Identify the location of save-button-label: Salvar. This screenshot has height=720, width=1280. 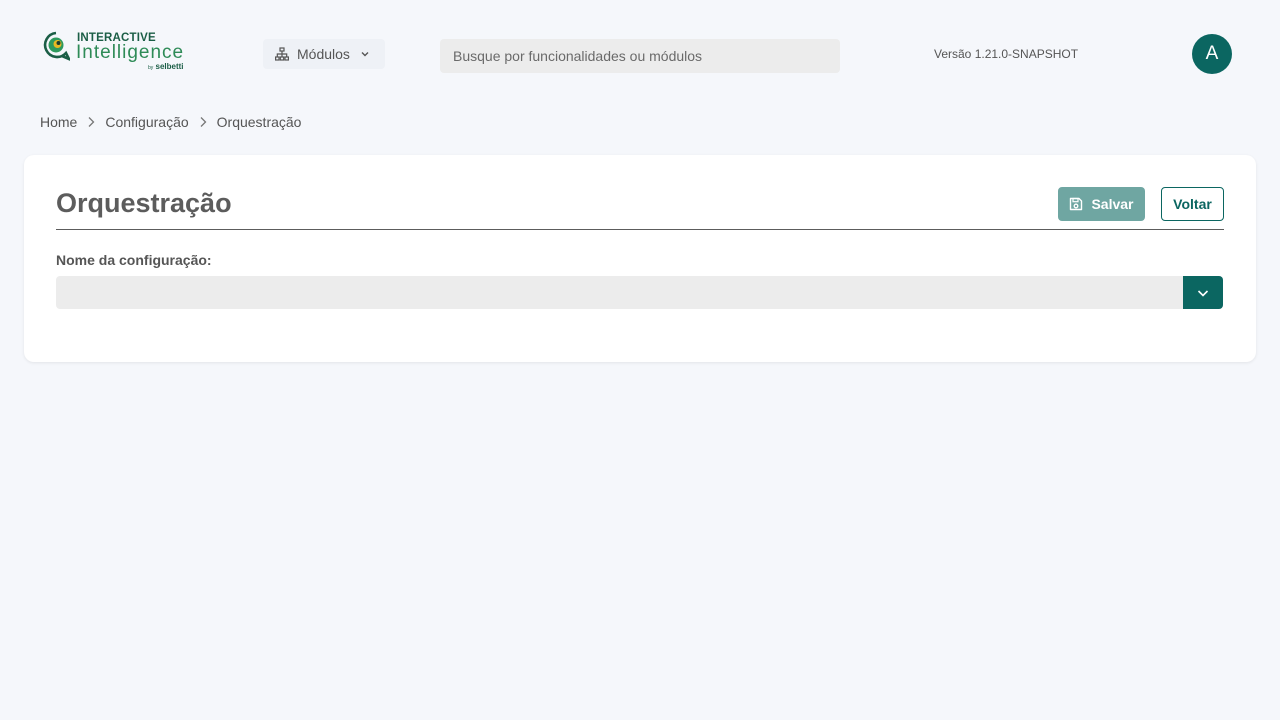
(1112, 204).